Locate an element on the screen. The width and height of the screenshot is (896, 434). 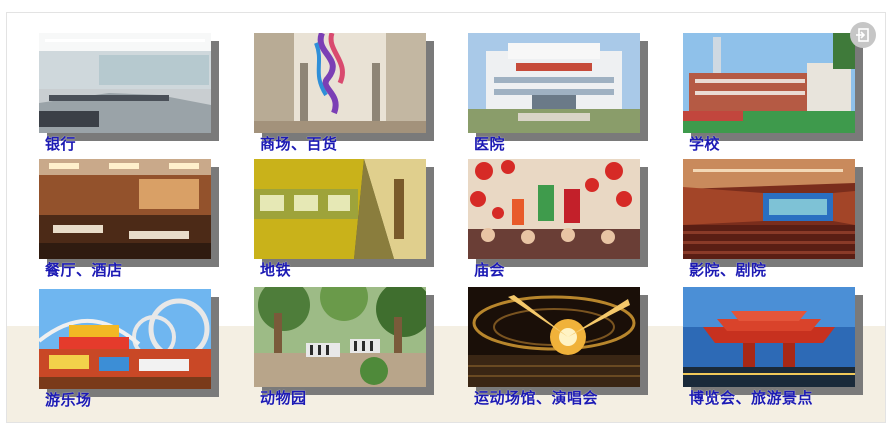
card-cinema: 影院、剧院 is located at coordinates (783, 221).